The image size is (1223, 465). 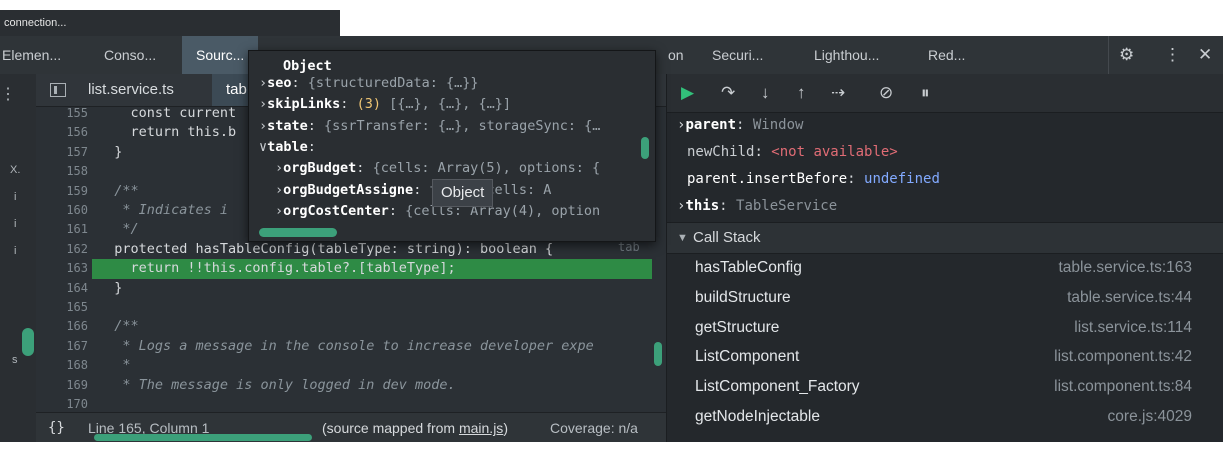 What do you see at coordinates (1123, 357) in the screenshot?
I see `frame-location: list.component.ts:42` at bounding box center [1123, 357].